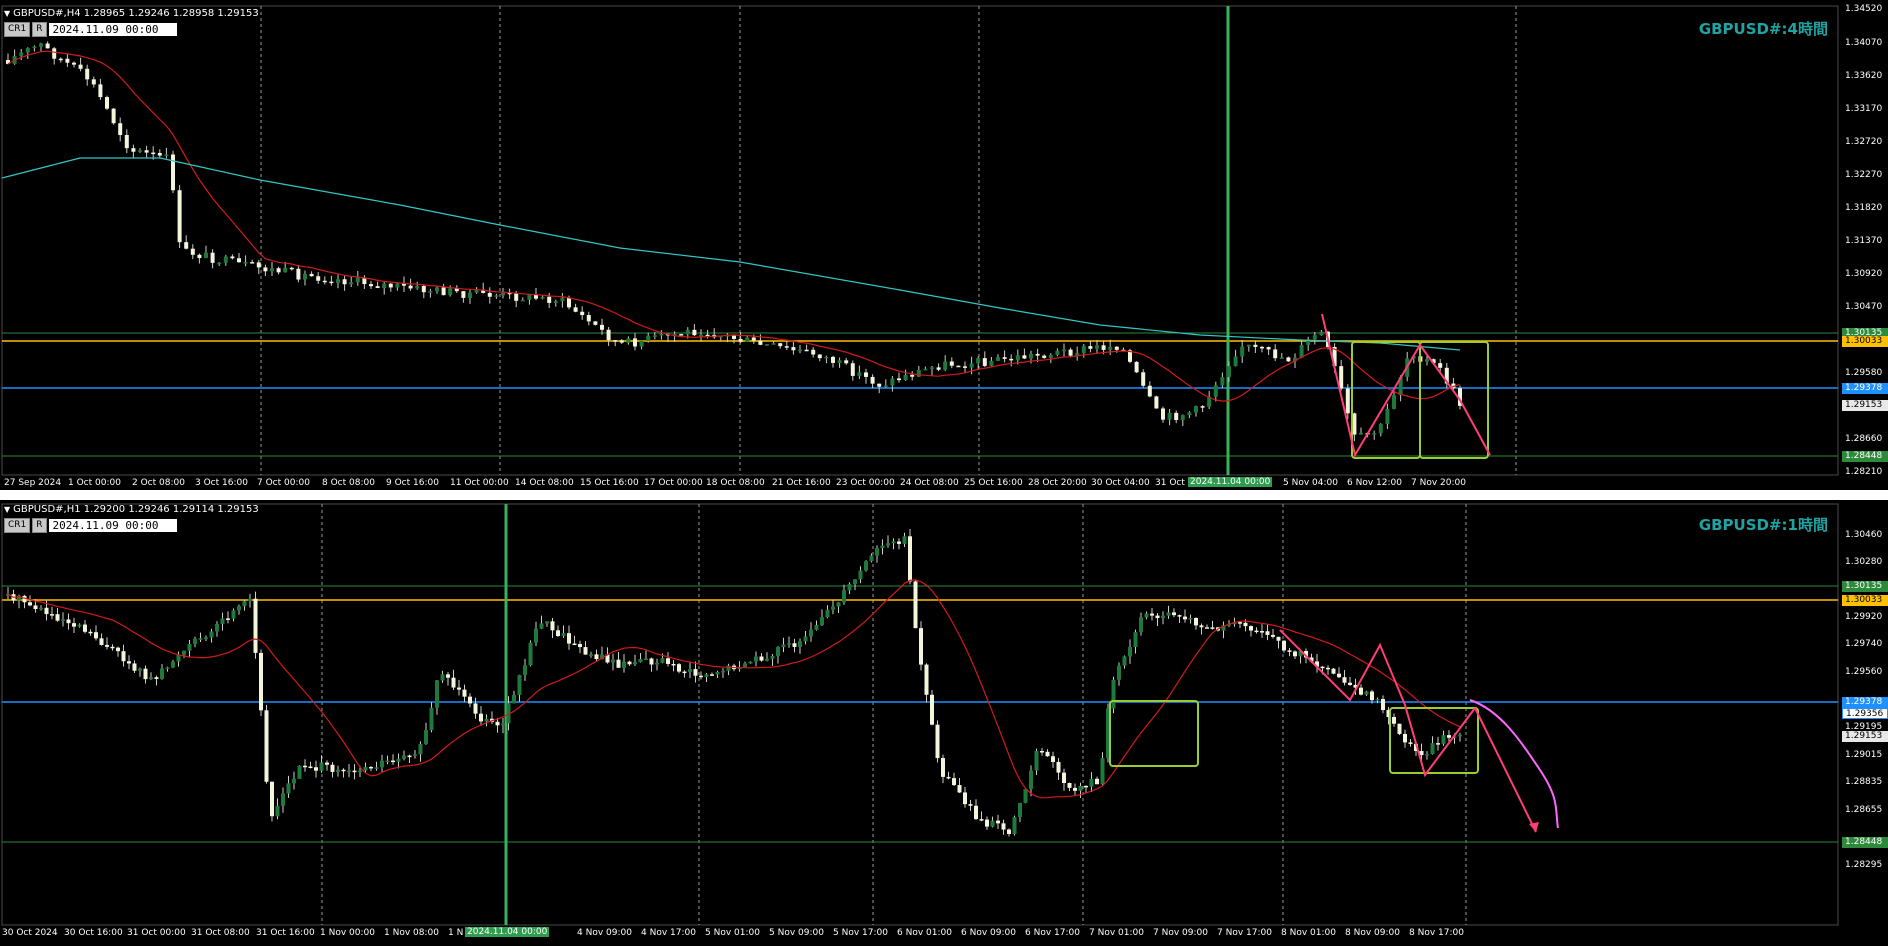 The height and width of the screenshot is (946, 1888). Describe the element at coordinates (732, 933) in the screenshot. I see `time-axis-label: 5 Nov 01:00` at that location.